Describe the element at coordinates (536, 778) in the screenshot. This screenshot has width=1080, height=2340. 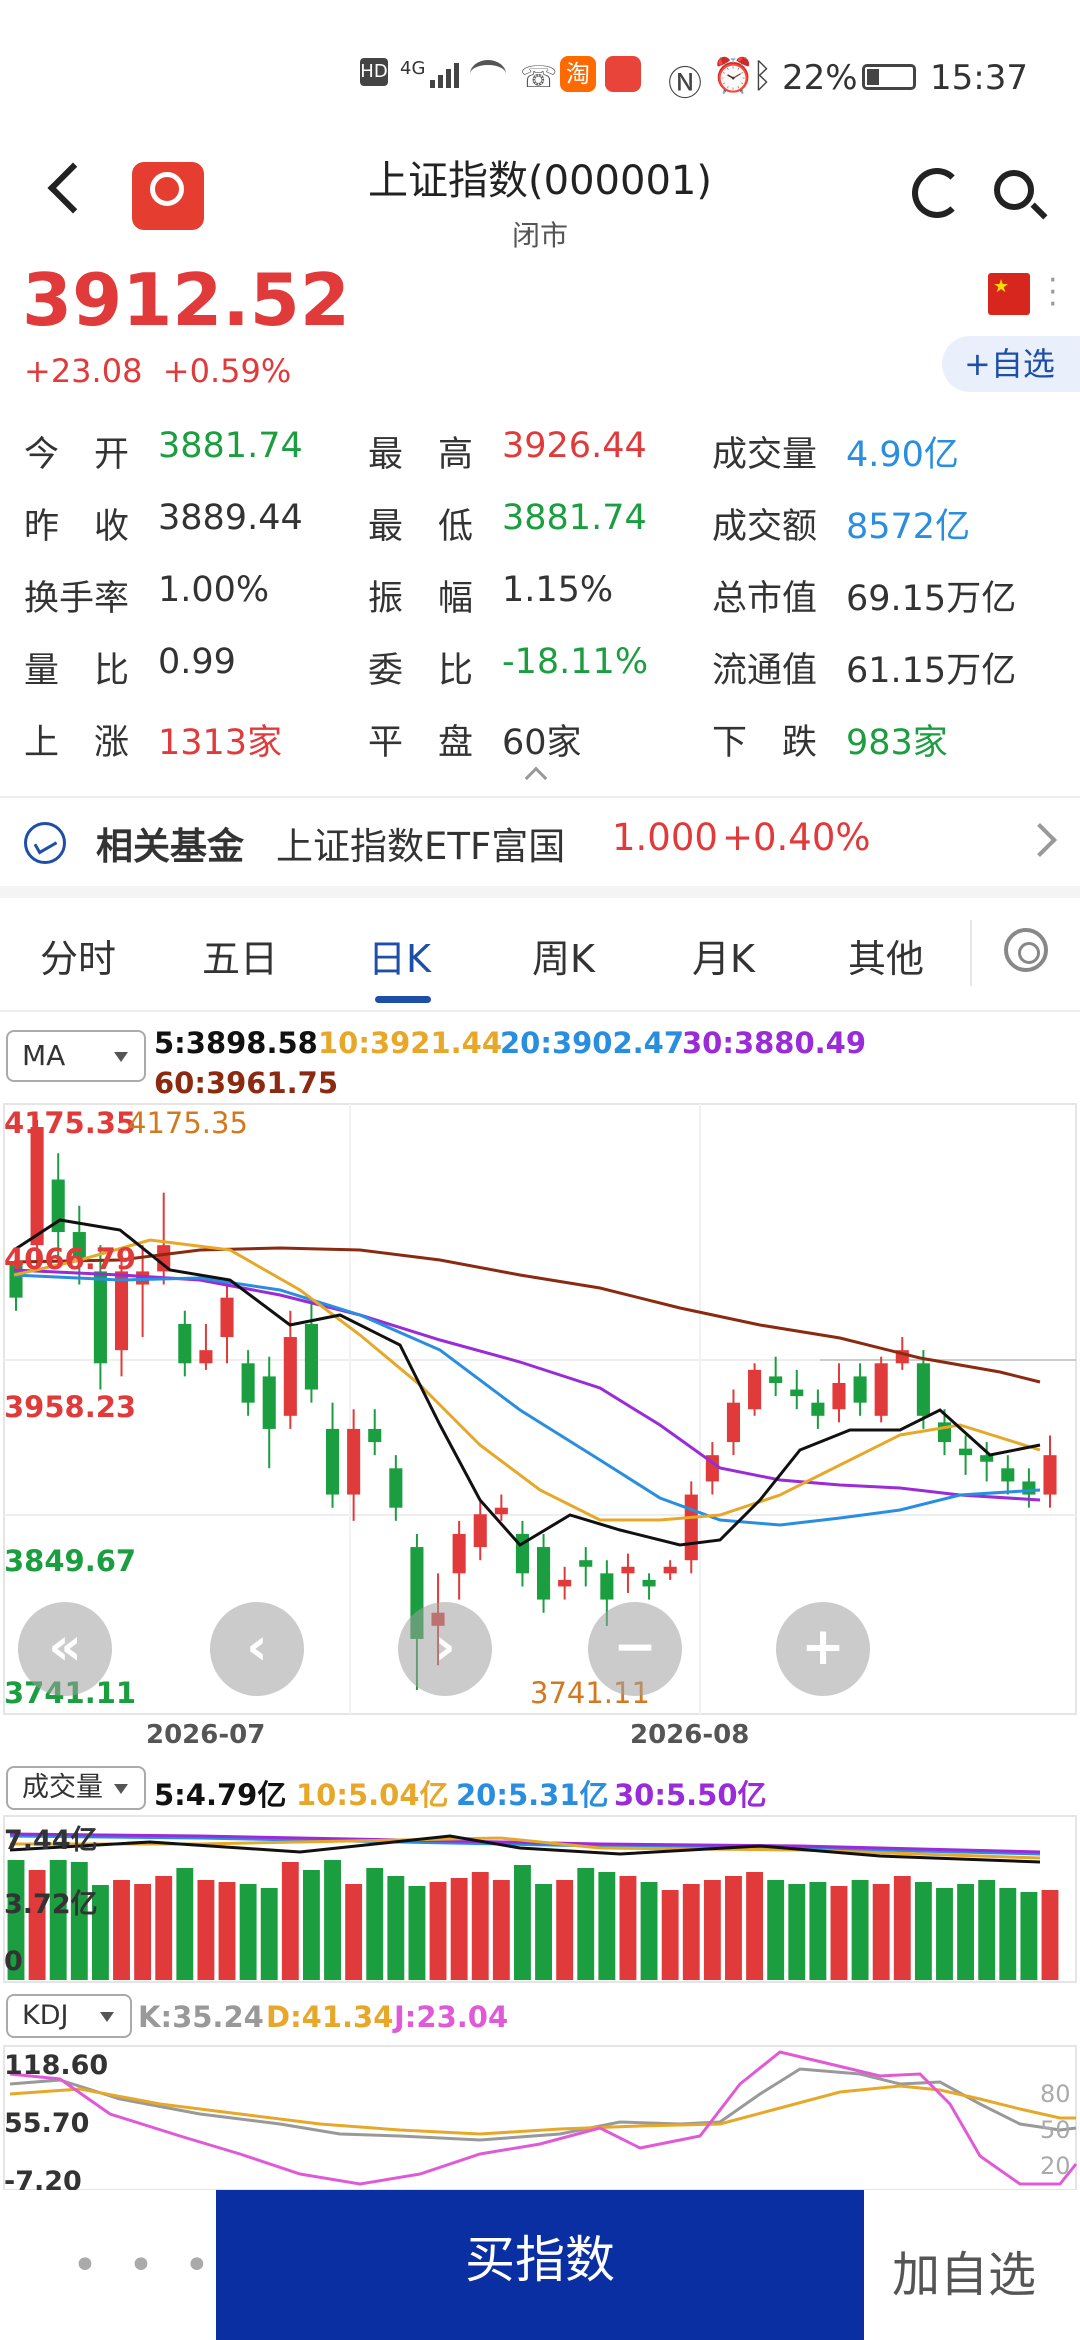
I see `collapse-icon` at that location.